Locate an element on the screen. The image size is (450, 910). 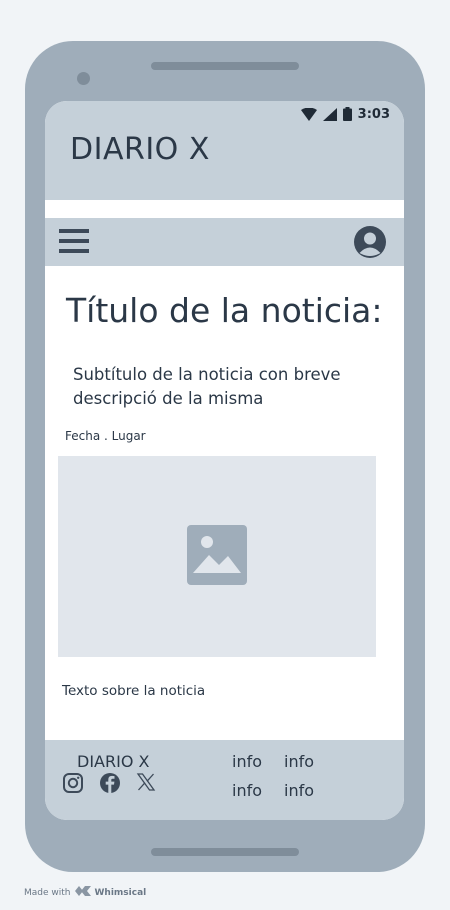
whimsical-brand-label: Whimsical is located at coordinates (120, 892).